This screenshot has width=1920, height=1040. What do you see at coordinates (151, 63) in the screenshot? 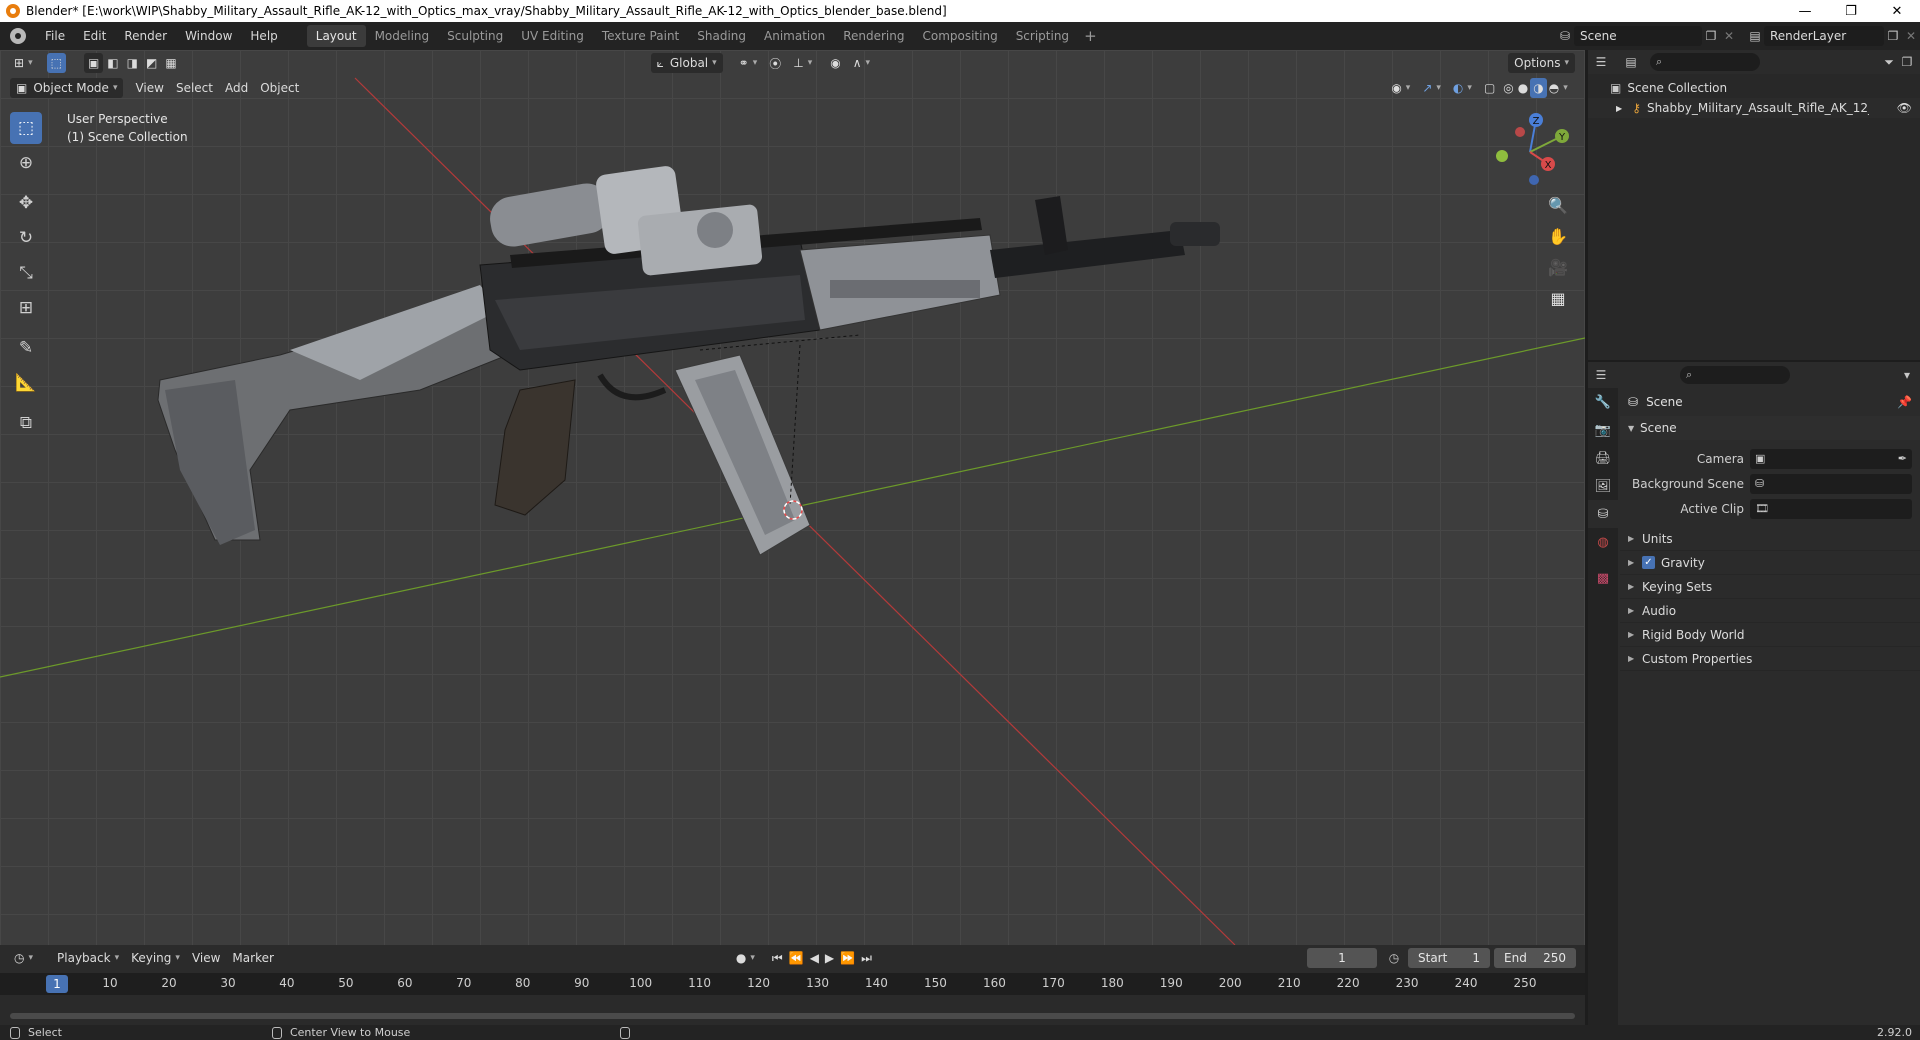
I see `select-mode-invert-icon: ◩` at bounding box center [151, 63].